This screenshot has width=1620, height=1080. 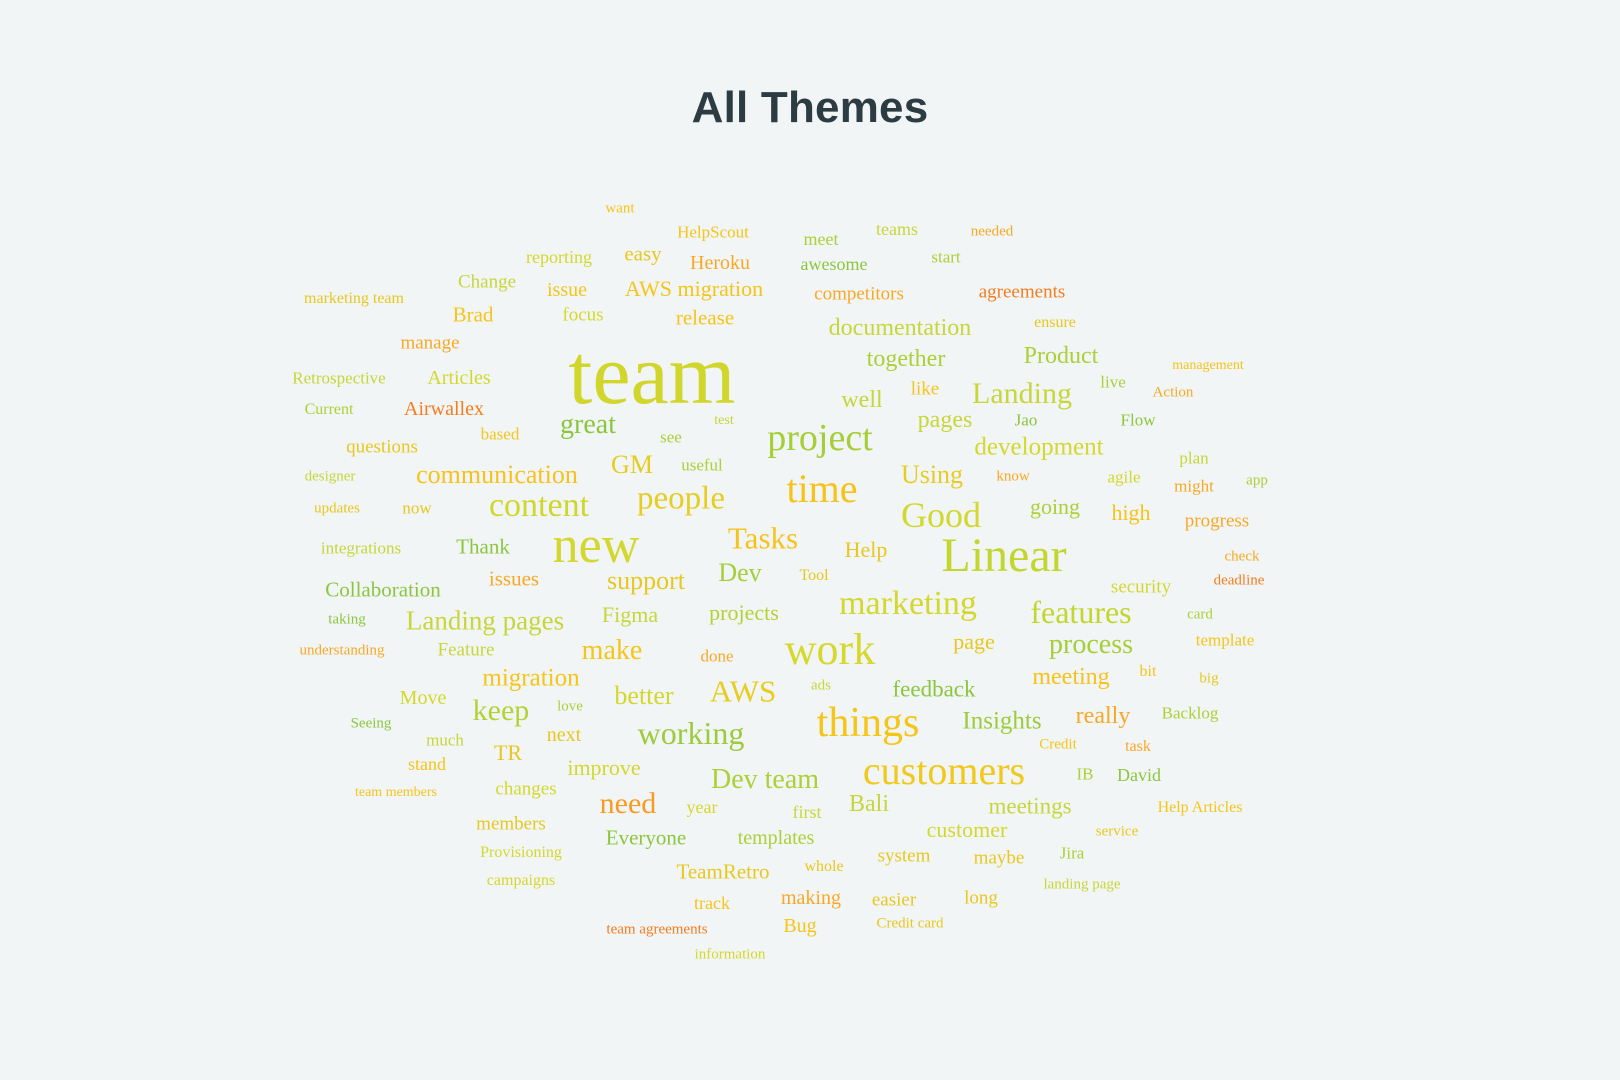 I want to click on word-cloud-term: updates, so click(x=337, y=509).